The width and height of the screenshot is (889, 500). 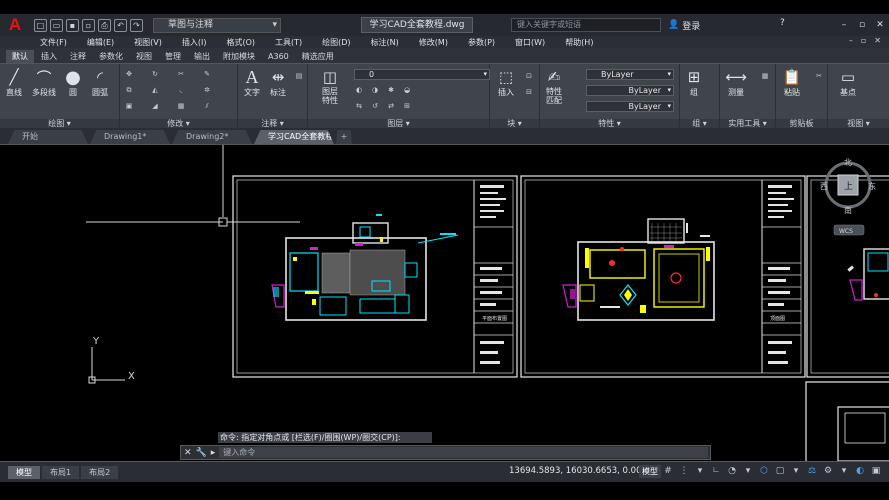 What do you see at coordinates (239, 56) in the screenshot?
I see `ribbon-tab: 附加模块` at bounding box center [239, 56].